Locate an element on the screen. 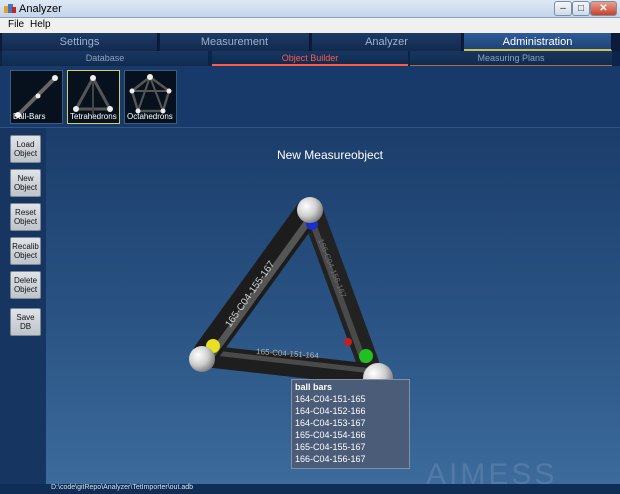 The height and width of the screenshot is (494, 620). button-label: Recalib is located at coordinates (25, 246).